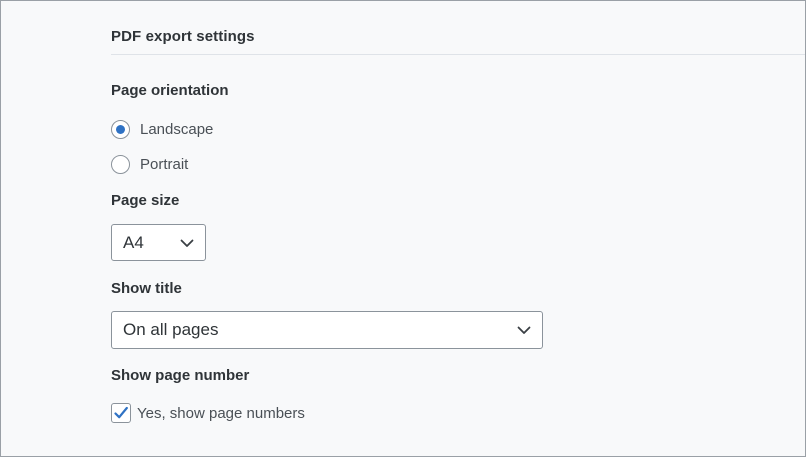 Image resolution: width=806 pixels, height=457 pixels. I want to click on page-number-label: Show page number, so click(180, 375).